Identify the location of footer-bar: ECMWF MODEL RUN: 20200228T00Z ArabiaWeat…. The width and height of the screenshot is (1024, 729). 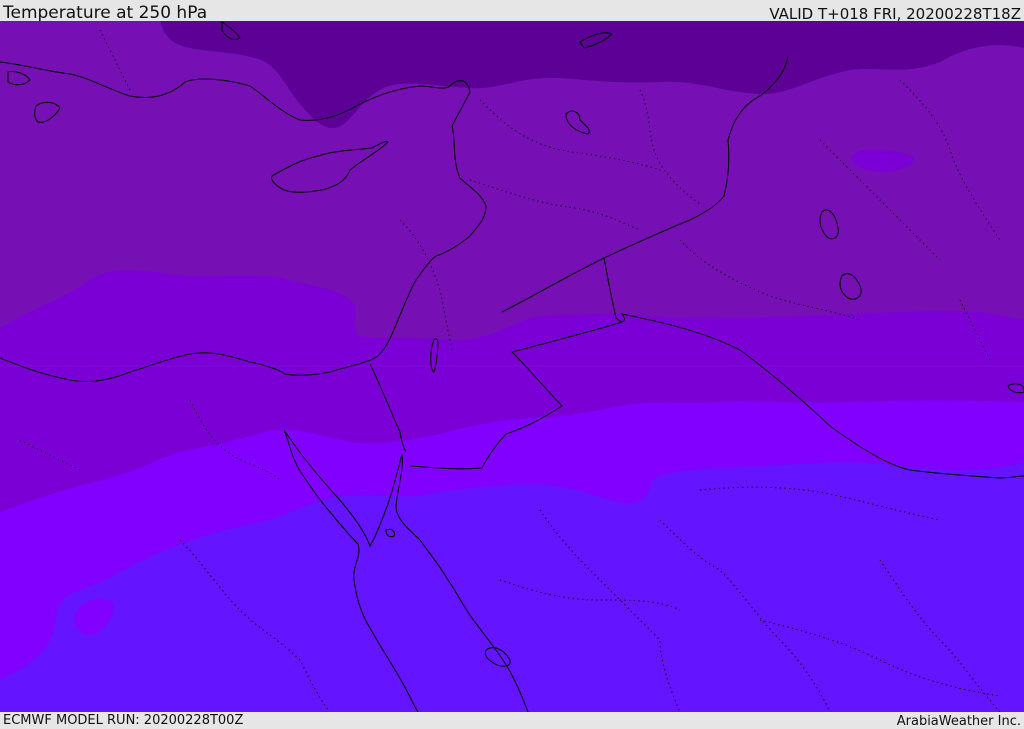
(512, 720).